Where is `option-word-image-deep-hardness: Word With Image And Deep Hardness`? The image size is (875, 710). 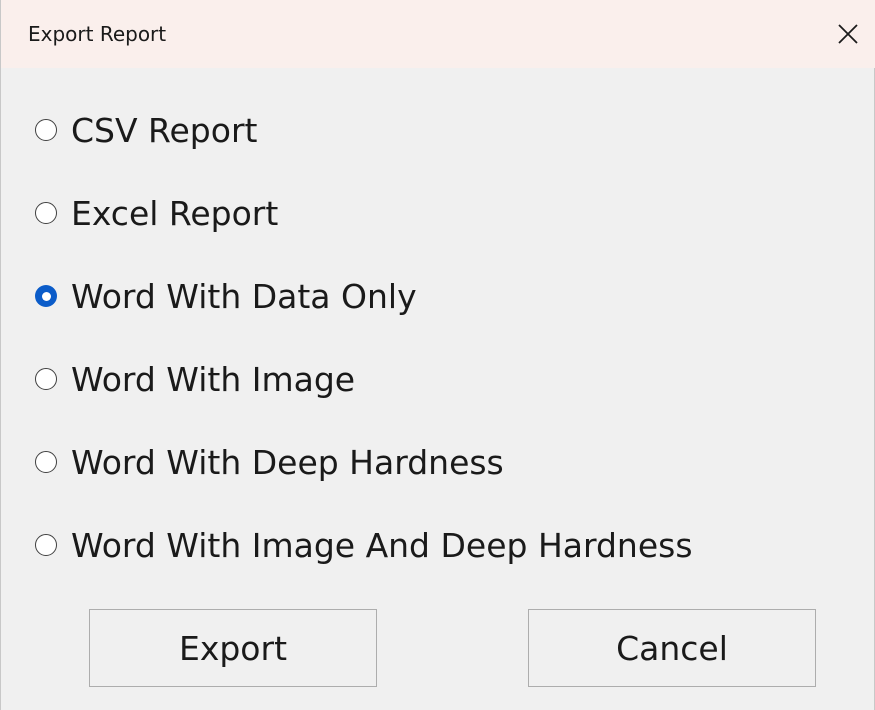 option-word-image-deep-hardness: Word With Image And Deep Hardness is located at coordinates (364, 545).